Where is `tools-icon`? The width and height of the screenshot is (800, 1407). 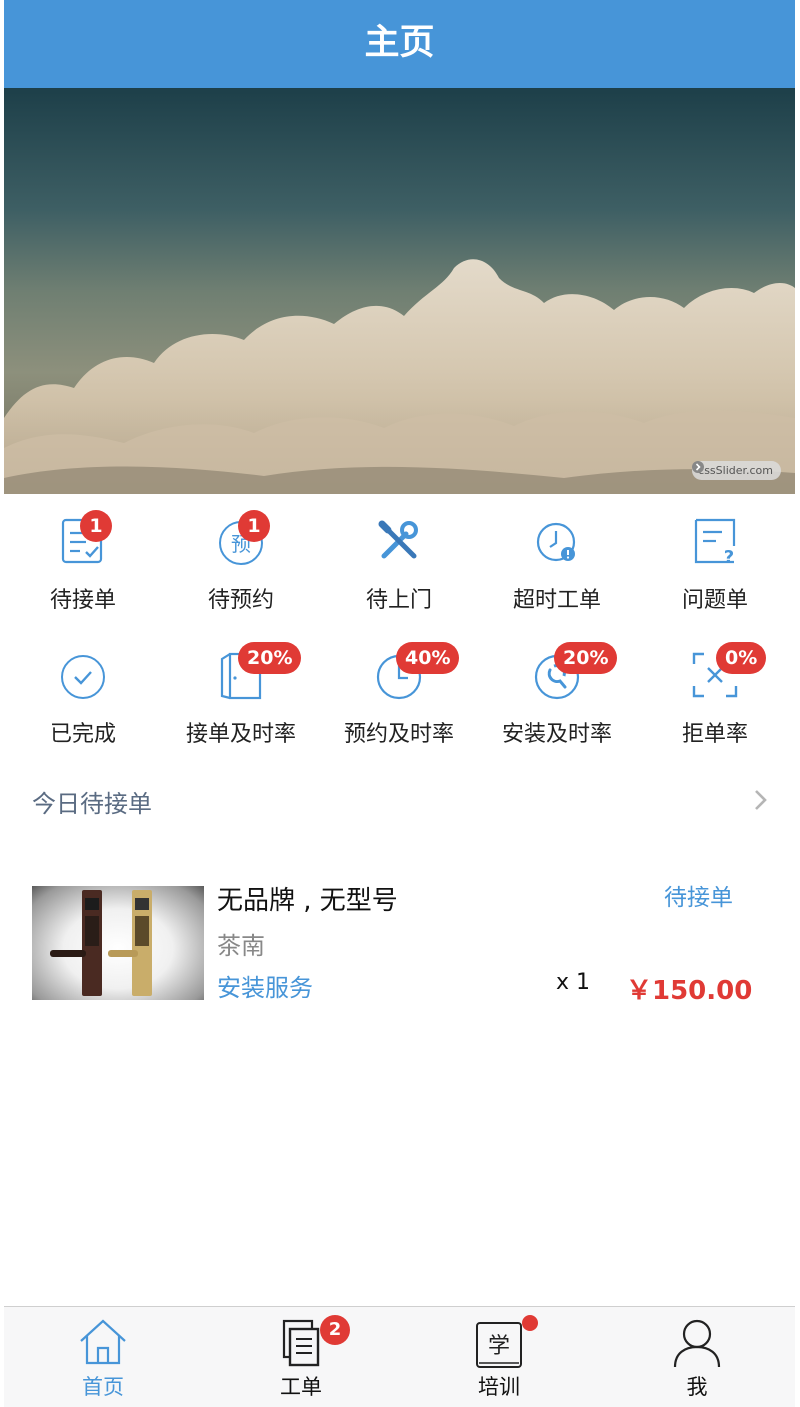
tools-icon is located at coordinates (398, 539).